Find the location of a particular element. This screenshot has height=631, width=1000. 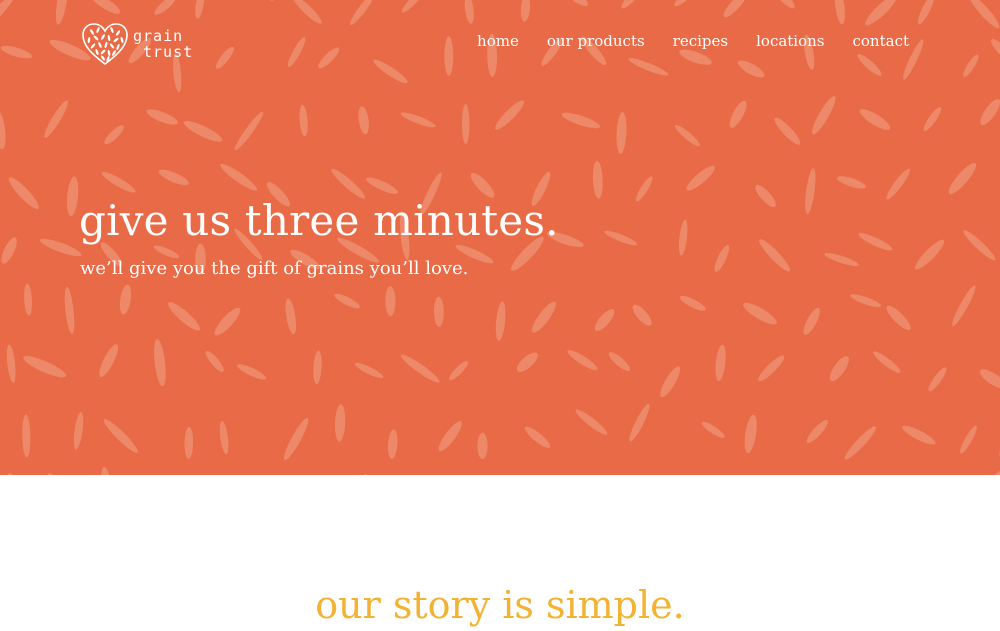

logo-wordmark: grain trust is located at coordinates (163, 44).